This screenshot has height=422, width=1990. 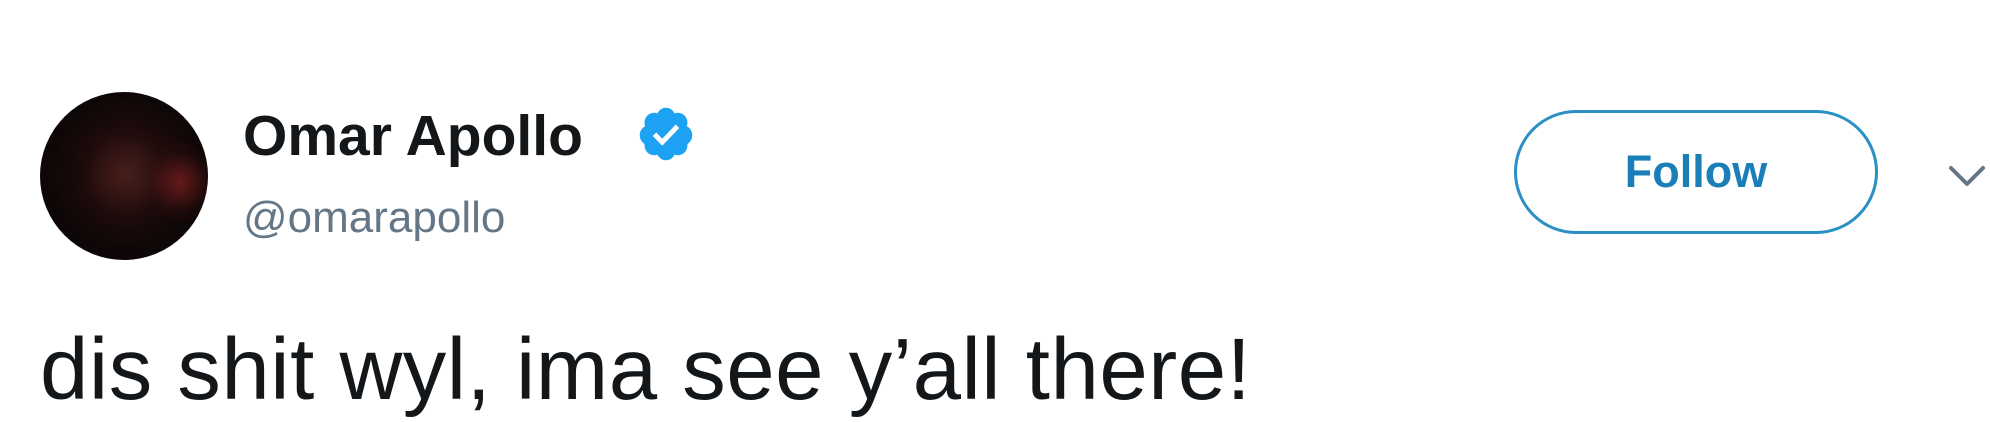 What do you see at coordinates (413, 136) in the screenshot?
I see `author-display-name: Omar Apollo` at bounding box center [413, 136].